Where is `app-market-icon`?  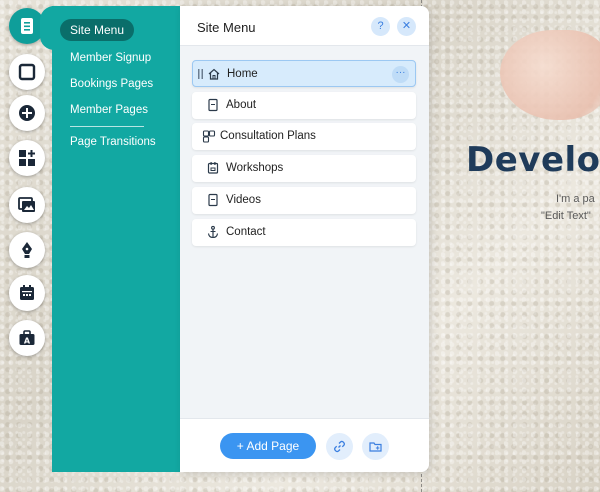 app-market-icon is located at coordinates (27, 158).